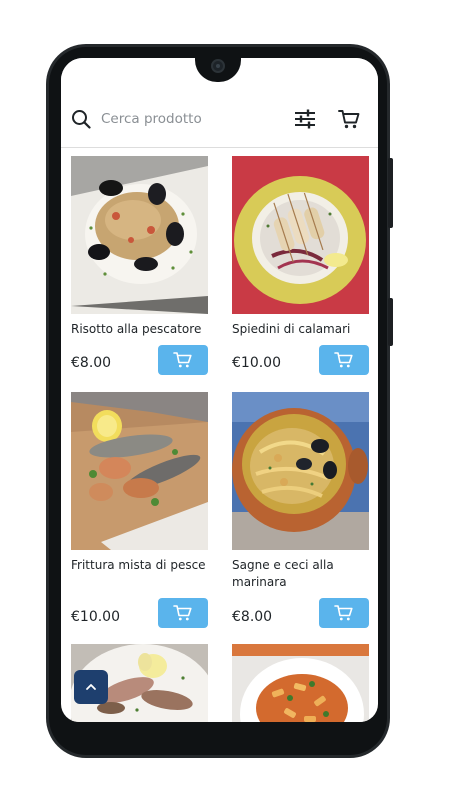  What do you see at coordinates (136, 329) in the screenshot?
I see `product-name: Risotto alla pescatore` at bounding box center [136, 329].